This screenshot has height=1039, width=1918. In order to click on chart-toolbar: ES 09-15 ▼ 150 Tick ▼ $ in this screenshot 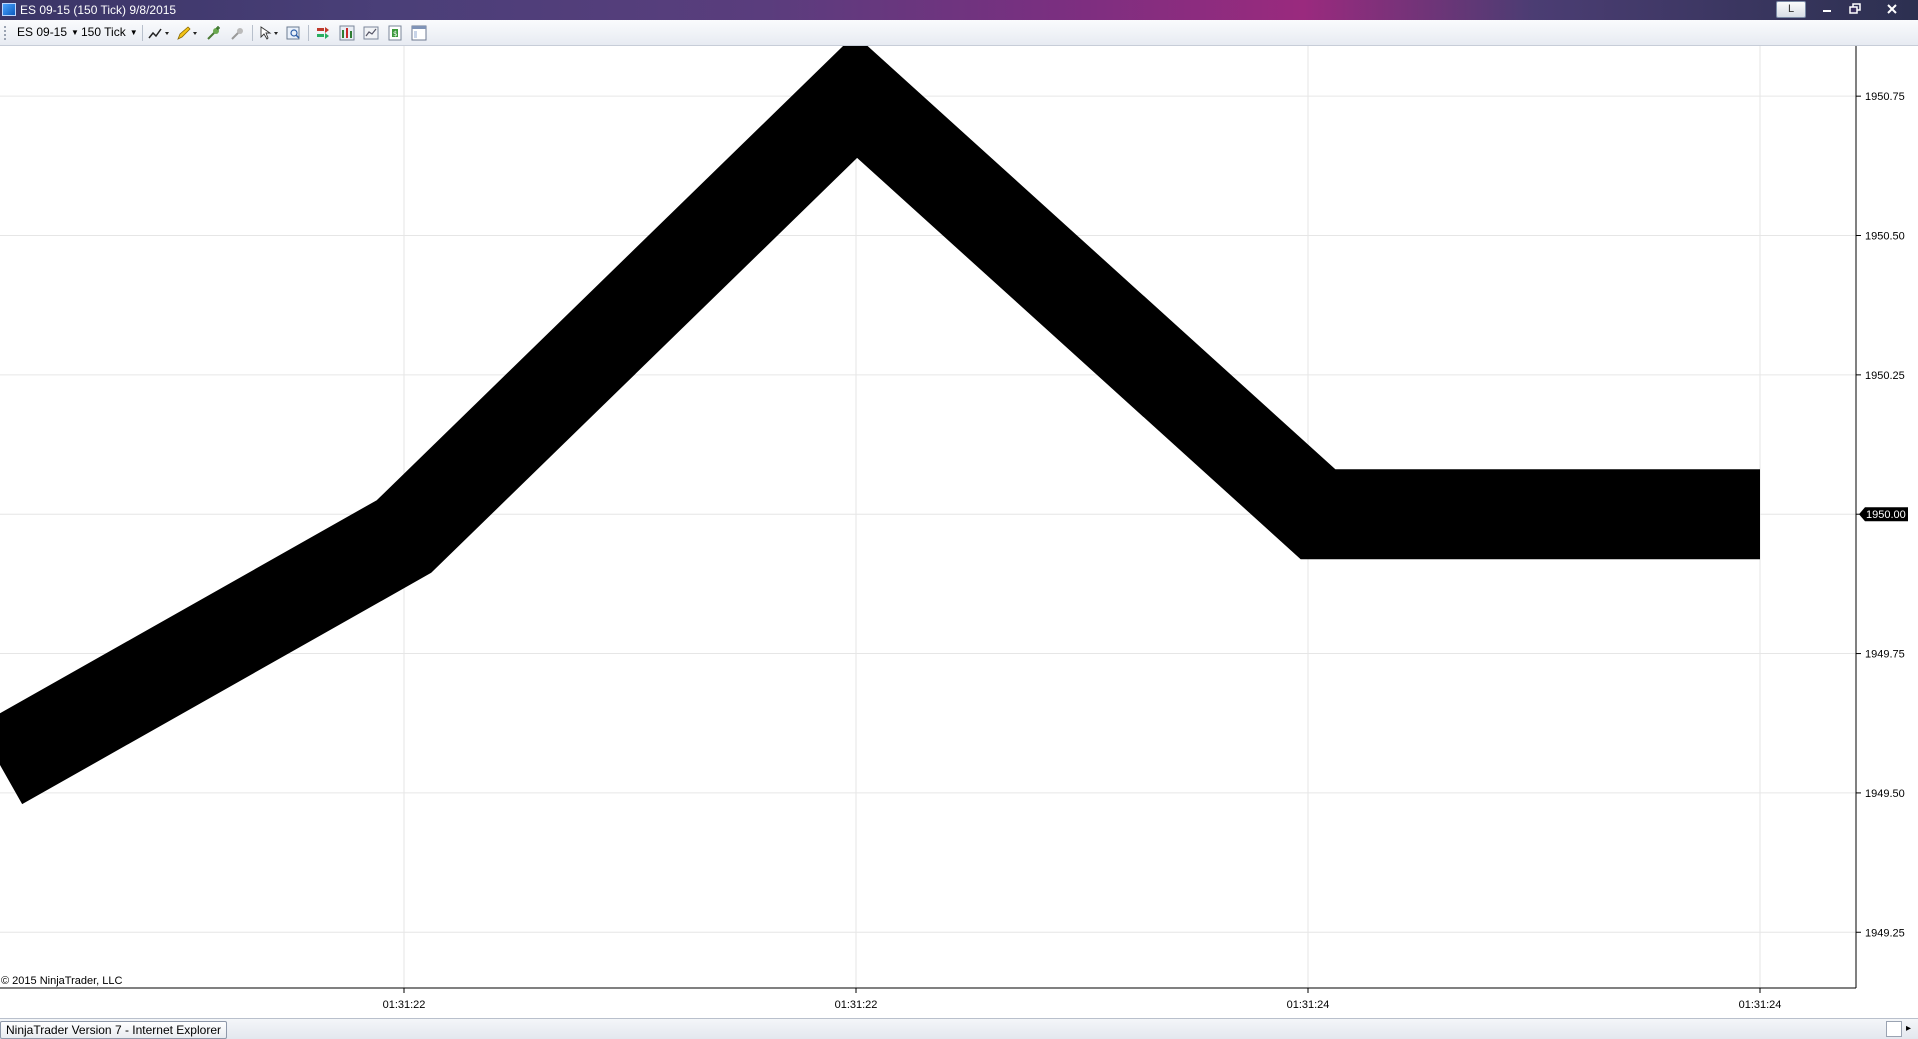, I will do `click(959, 33)`.